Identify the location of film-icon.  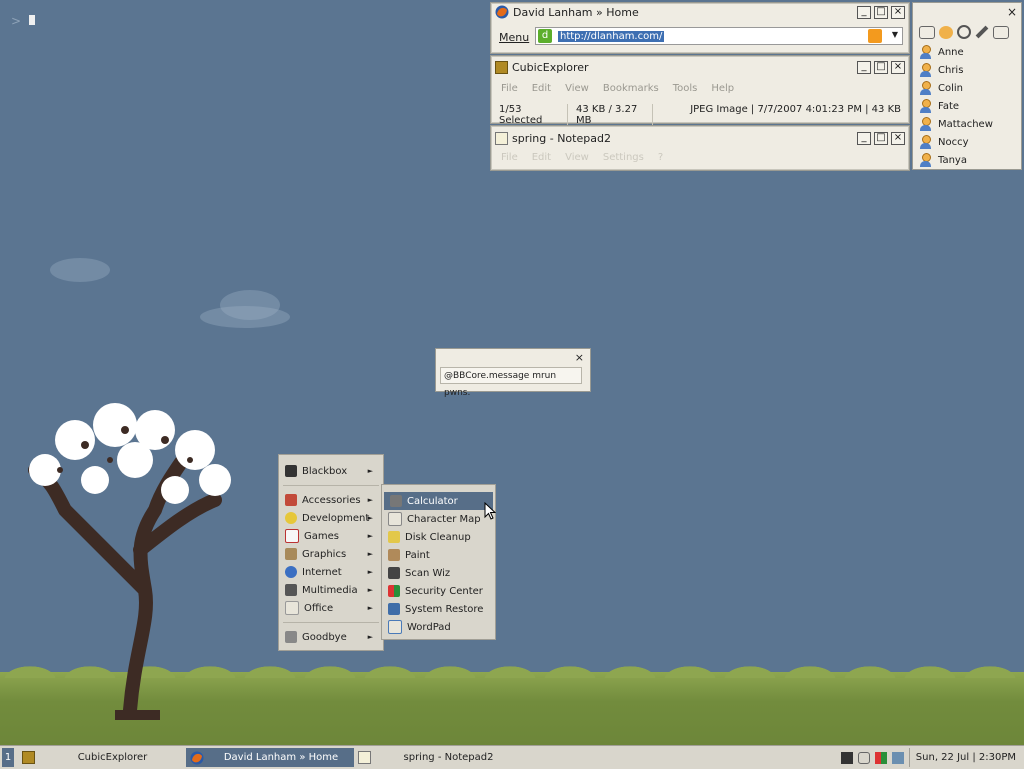
(291, 590).